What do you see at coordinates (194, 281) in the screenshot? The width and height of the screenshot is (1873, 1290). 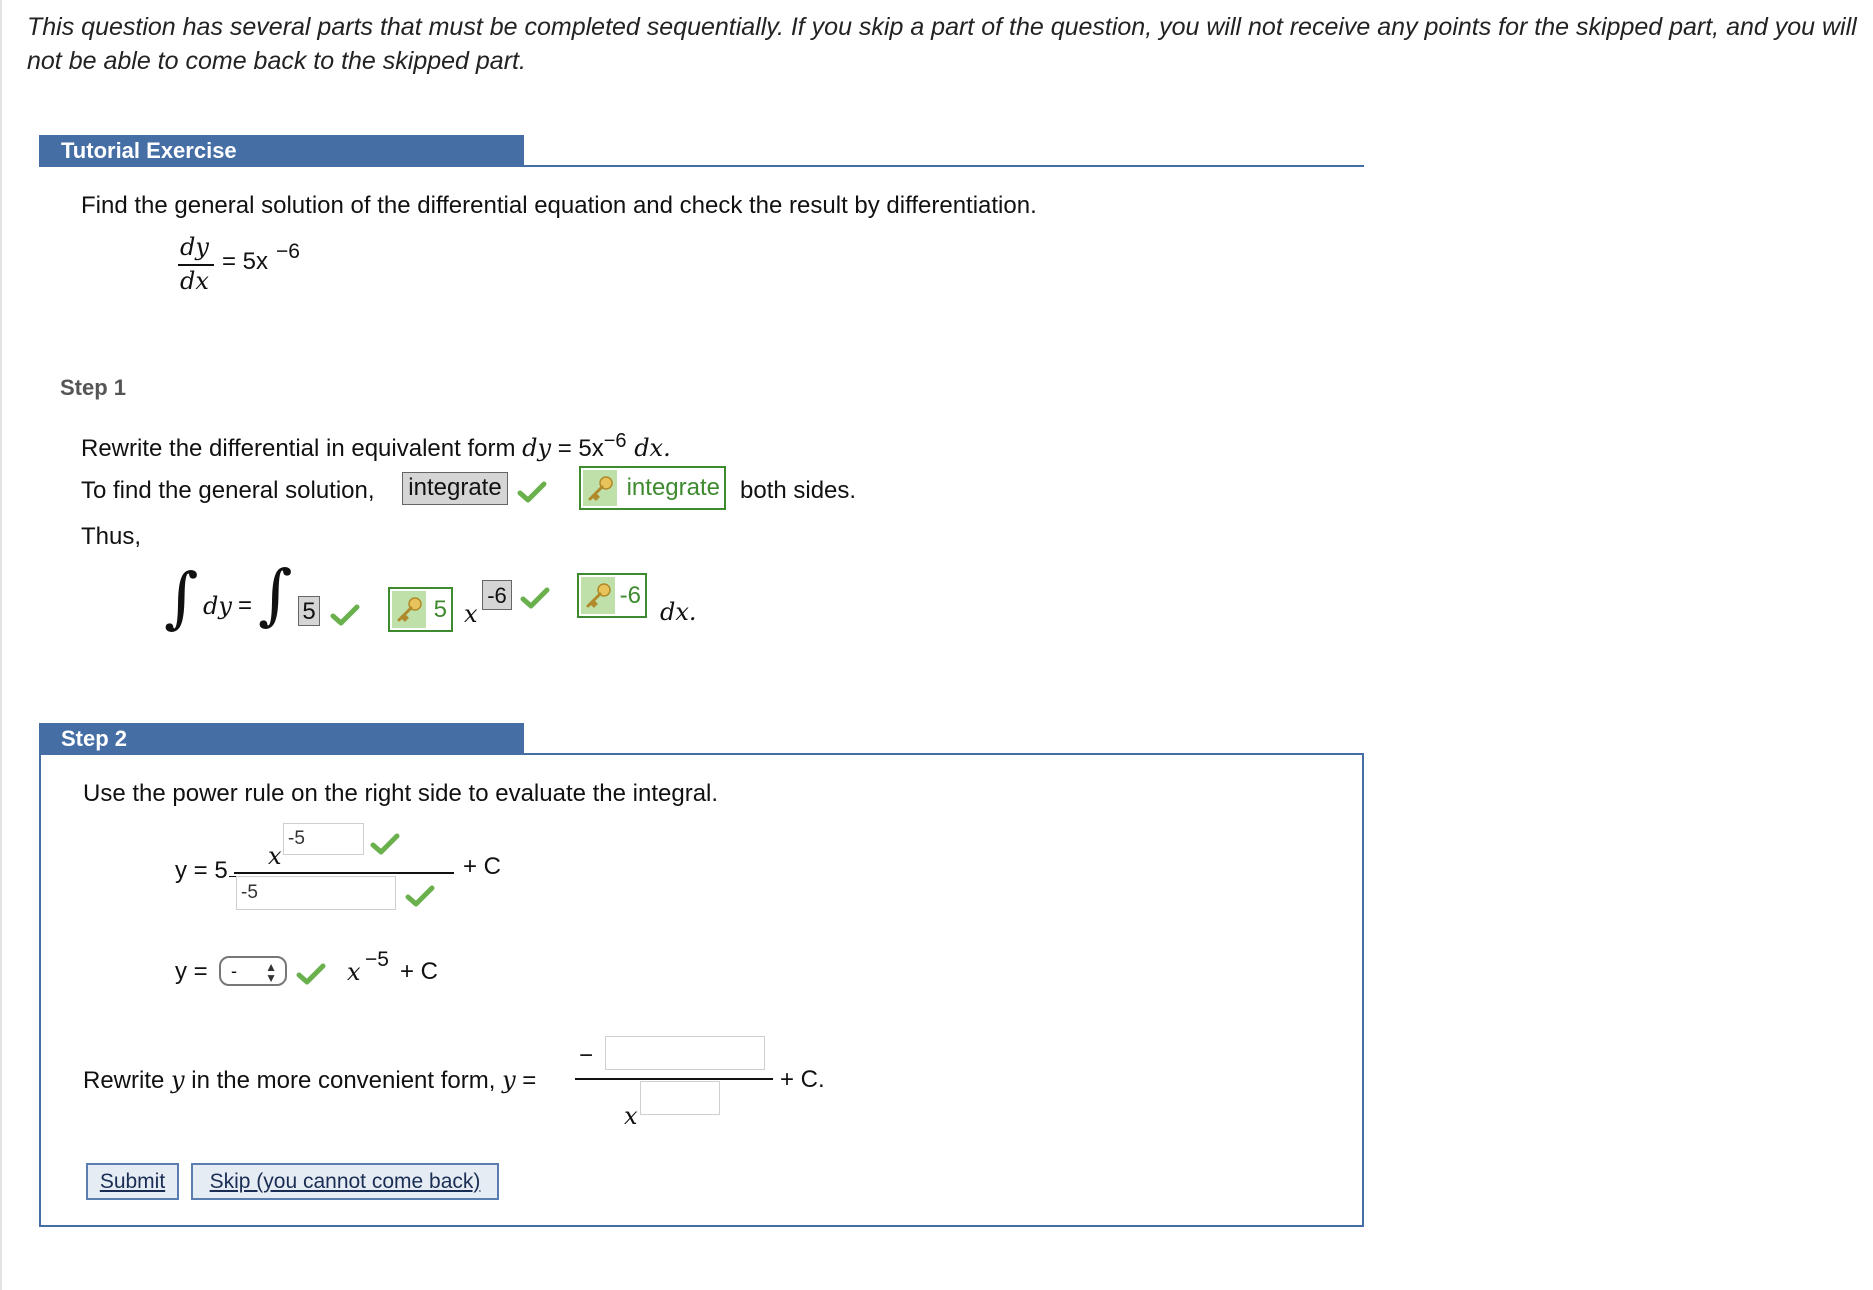 I see `equation-denominator: dx` at bounding box center [194, 281].